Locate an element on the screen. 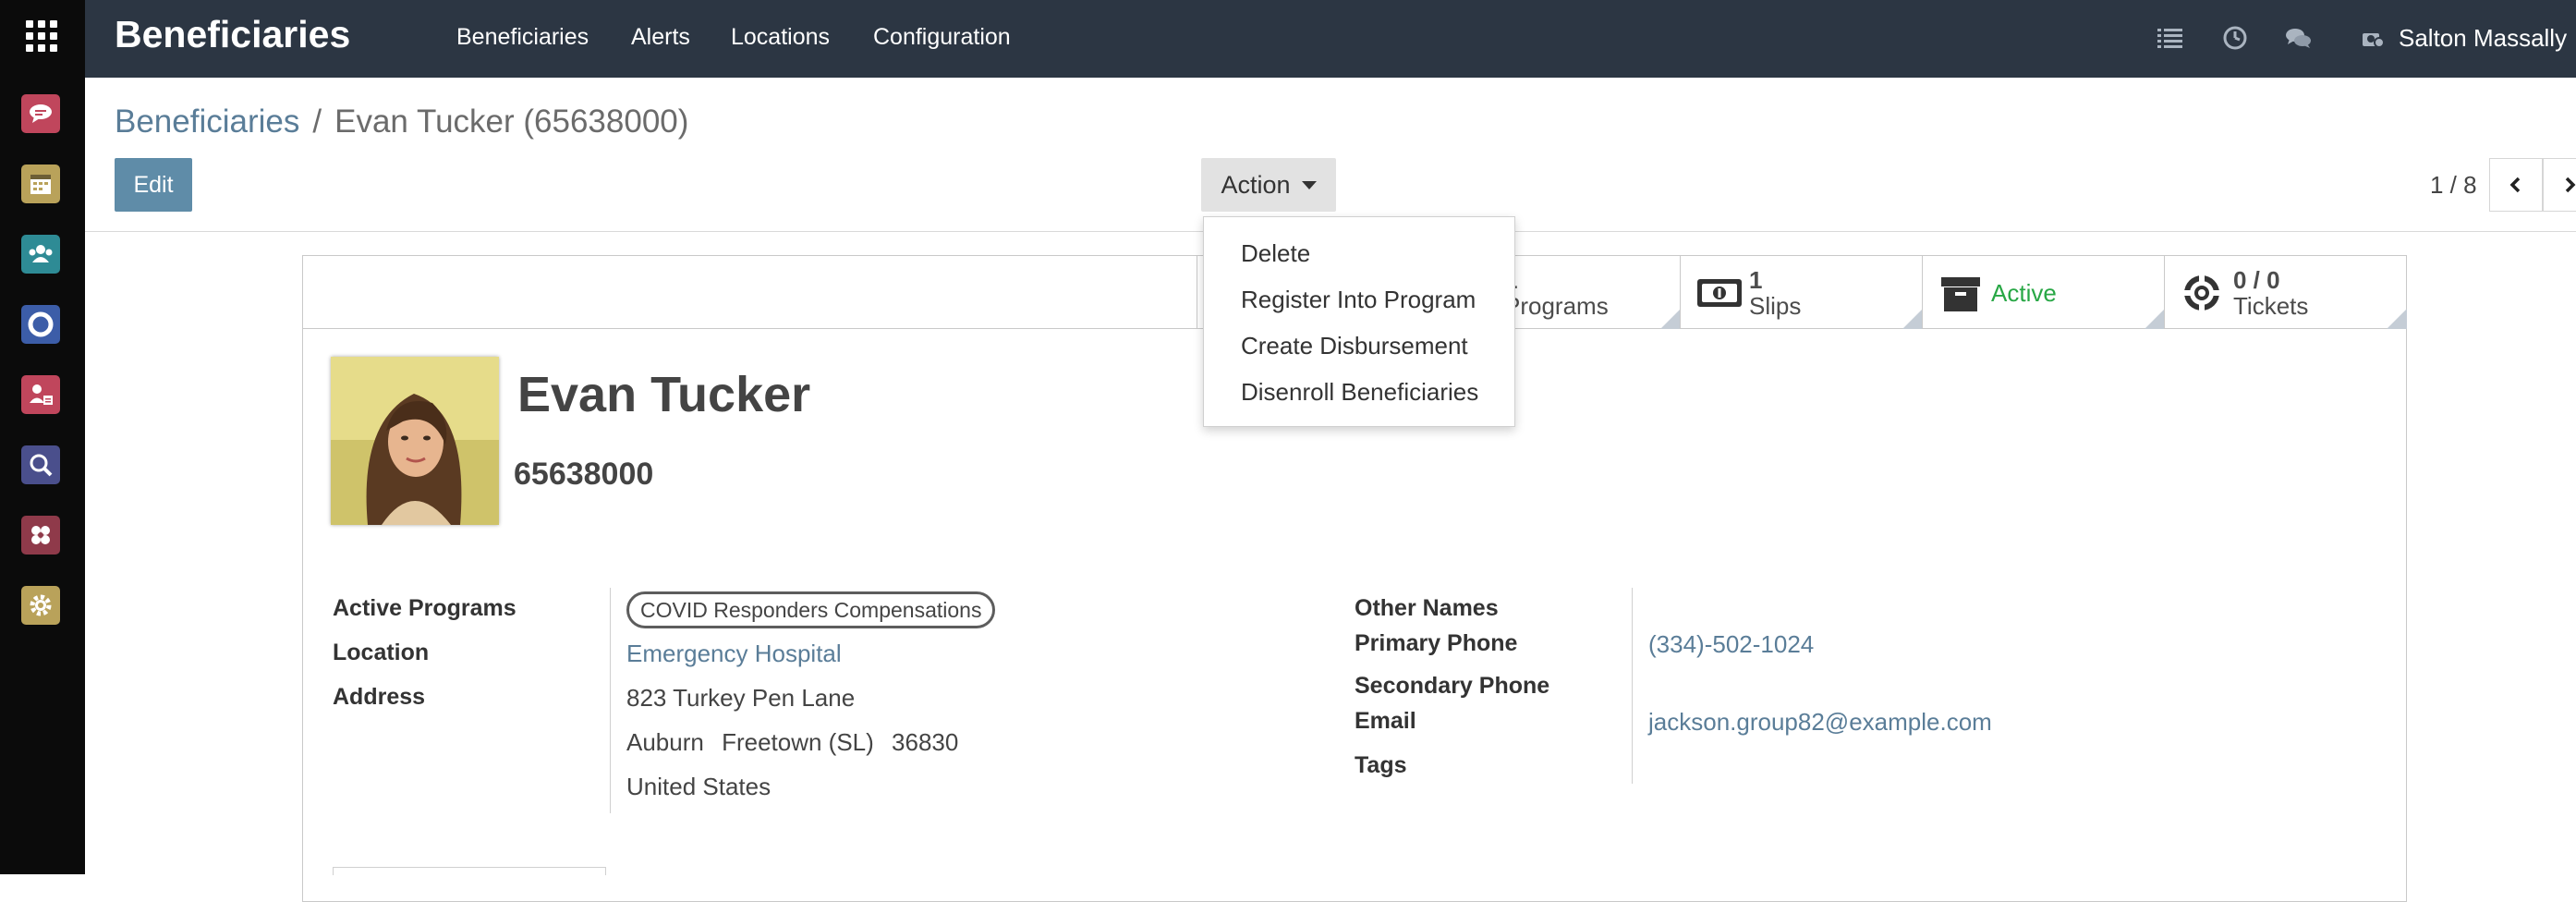 Image resolution: width=2576 pixels, height=902 pixels. address-city-line: Auburn Freetown (SL) 36830 is located at coordinates (792, 742).